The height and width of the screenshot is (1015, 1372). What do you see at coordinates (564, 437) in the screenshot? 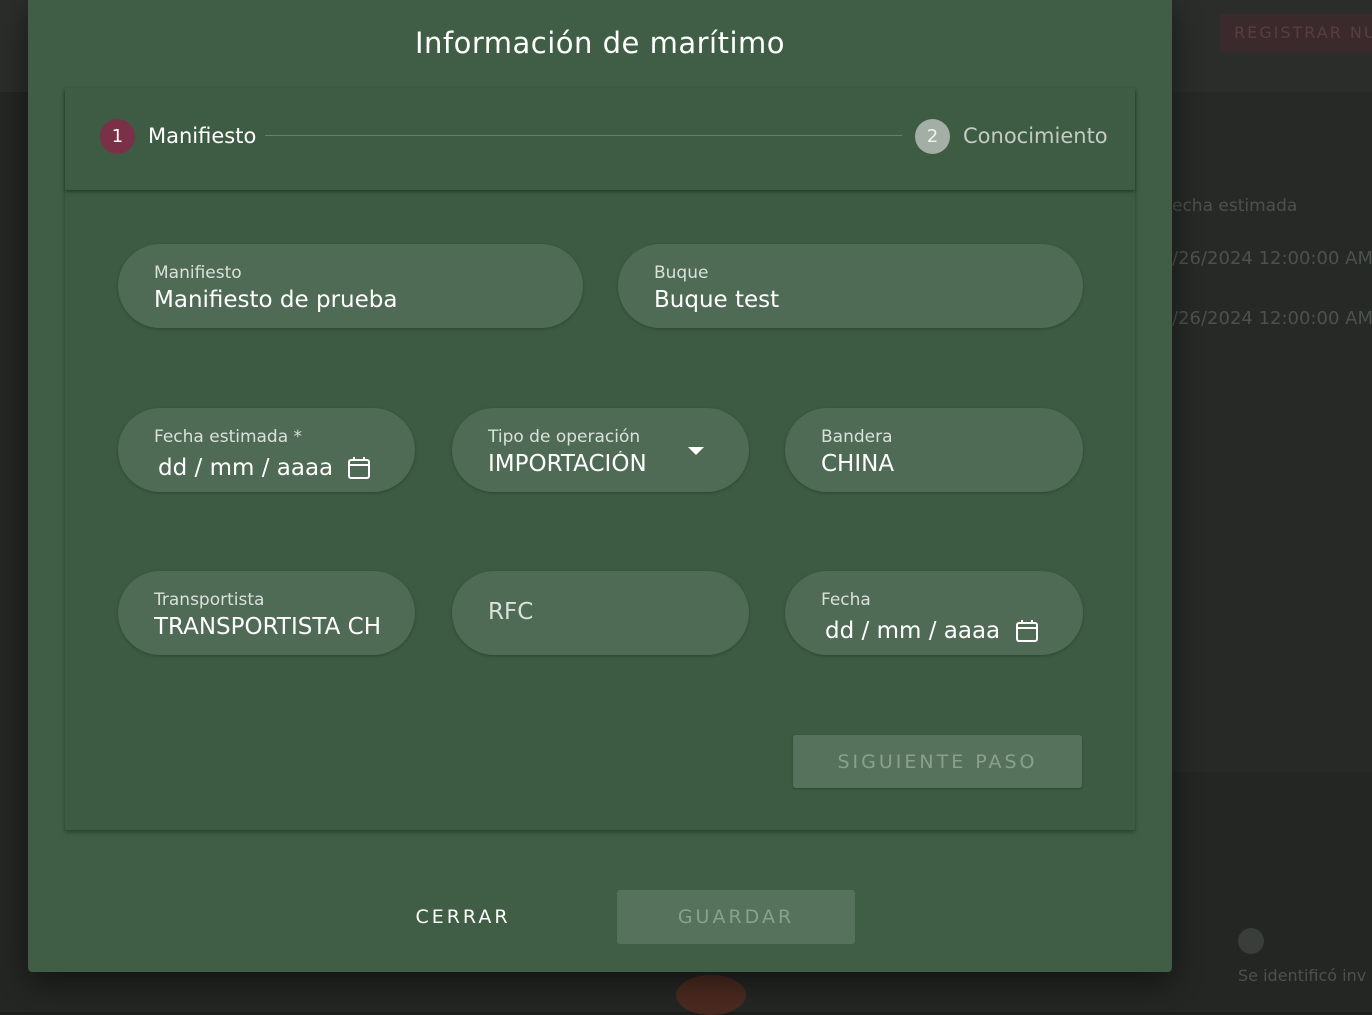
I see `field-label: Tipo de operación` at bounding box center [564, 437].